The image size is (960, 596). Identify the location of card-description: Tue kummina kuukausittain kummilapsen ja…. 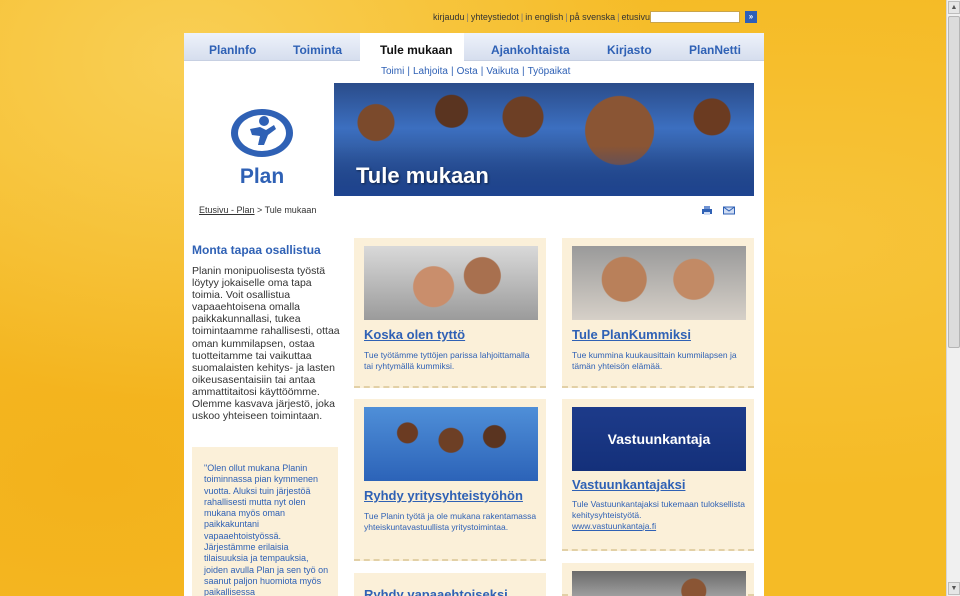
(654, 360).